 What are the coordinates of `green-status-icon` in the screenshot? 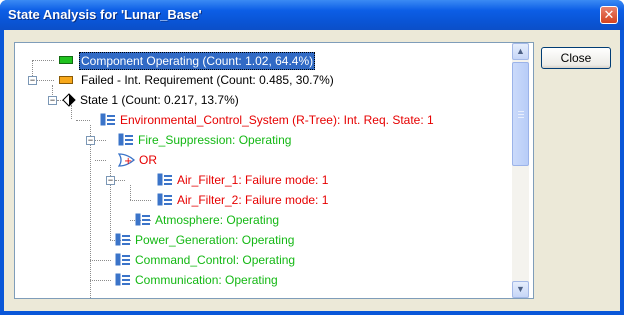 It's located at (66, 60).